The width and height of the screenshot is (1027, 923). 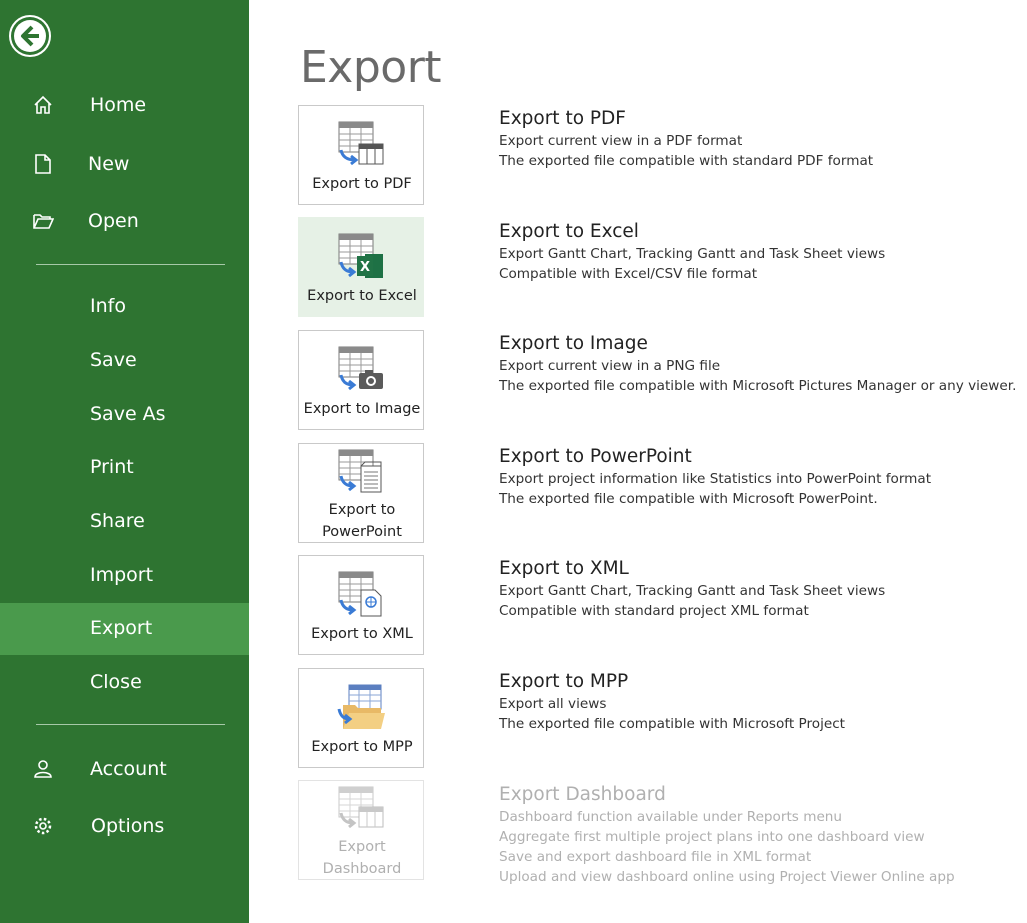 What do you see at coordinates (128, 826) in the screenshot?
I see `nav-options-label: Options` at bounding box center [128, 826].